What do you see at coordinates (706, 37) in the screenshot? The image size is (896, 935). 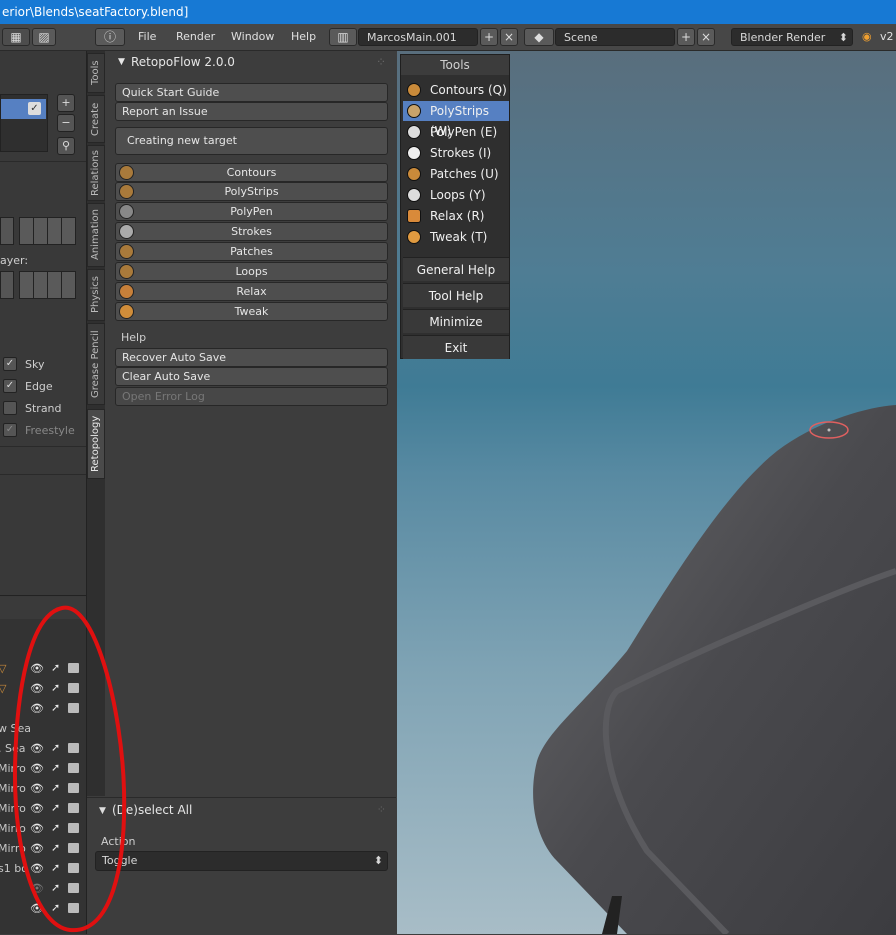 I see `remove-scene-icon: ×` at bounding box center [706, 37].